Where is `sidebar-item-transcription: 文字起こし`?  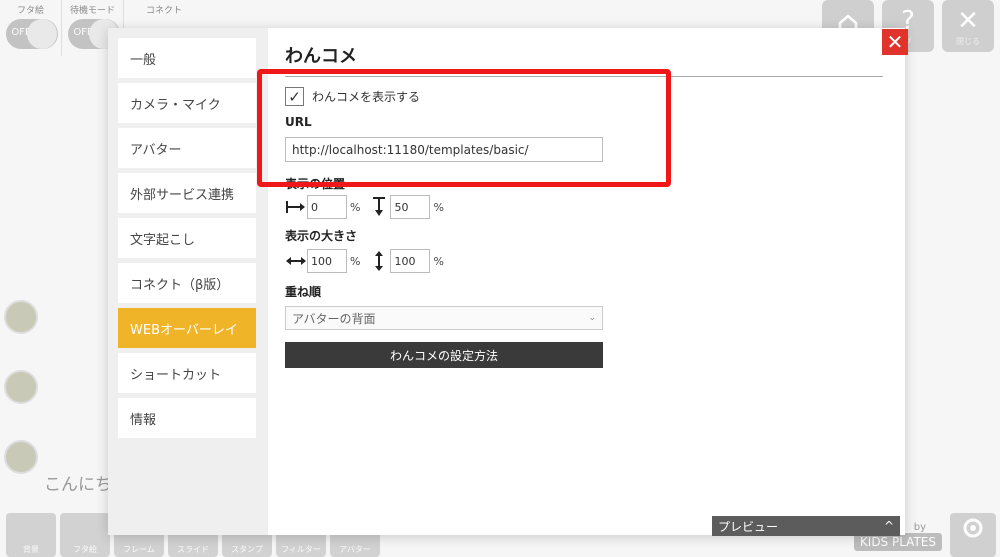 sidebar-item-transcription: 文字起こし is located at coordinates (187, 238).